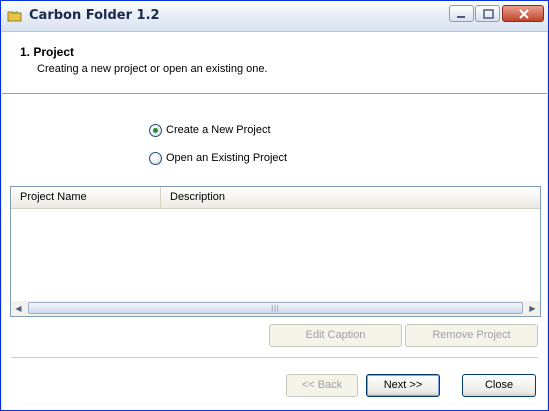 This screenshot has height=411, width=549. Describe the element at coordinates (274, 16) in the screenshot. I see `title-bar: Carbon Folder 1.2` at that location.